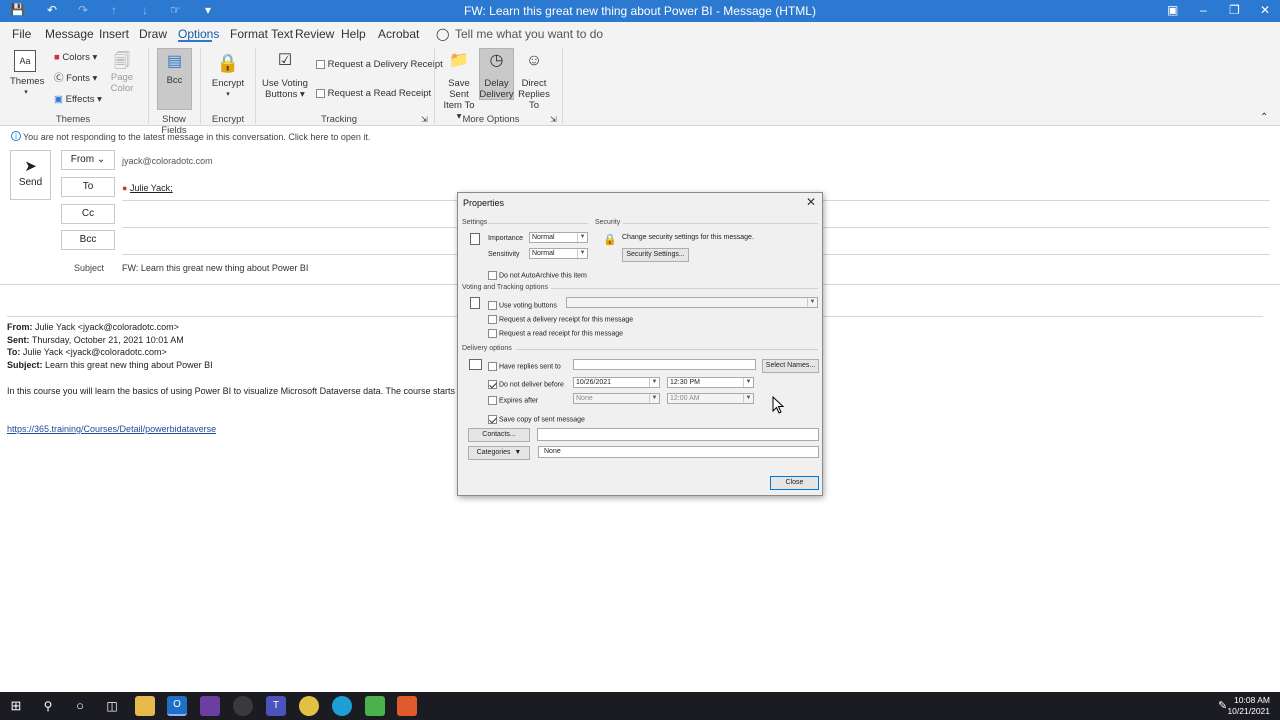  I want to click on tab-acrobat: Acrobat, so click(398, 34).